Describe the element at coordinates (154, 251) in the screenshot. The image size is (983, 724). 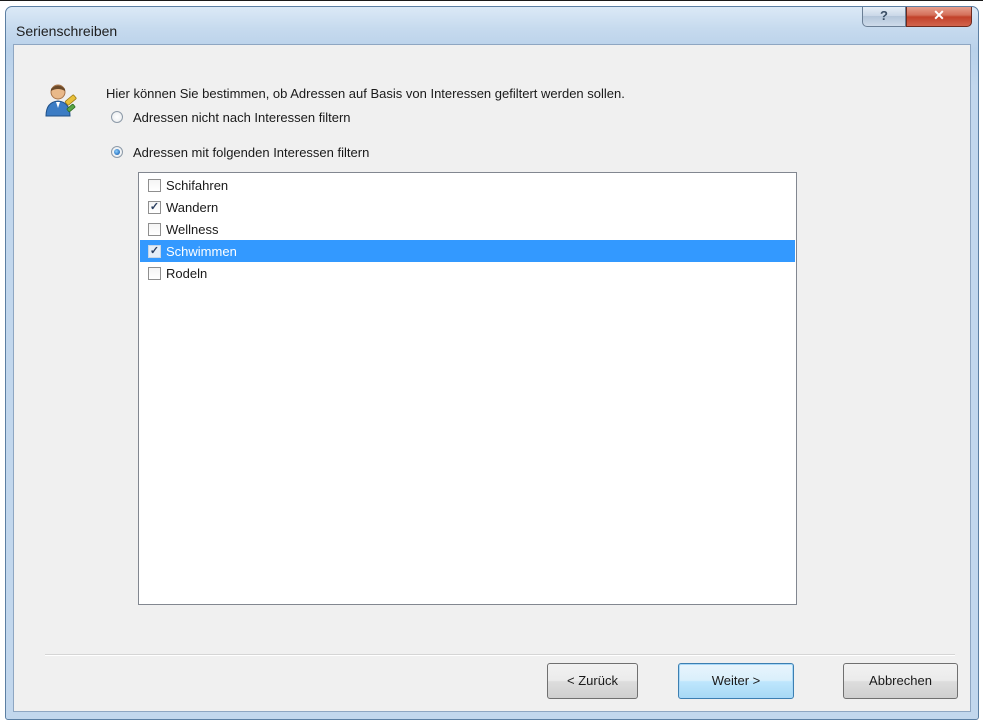
I see `checkbox-schwimmen: ✓` at that location.